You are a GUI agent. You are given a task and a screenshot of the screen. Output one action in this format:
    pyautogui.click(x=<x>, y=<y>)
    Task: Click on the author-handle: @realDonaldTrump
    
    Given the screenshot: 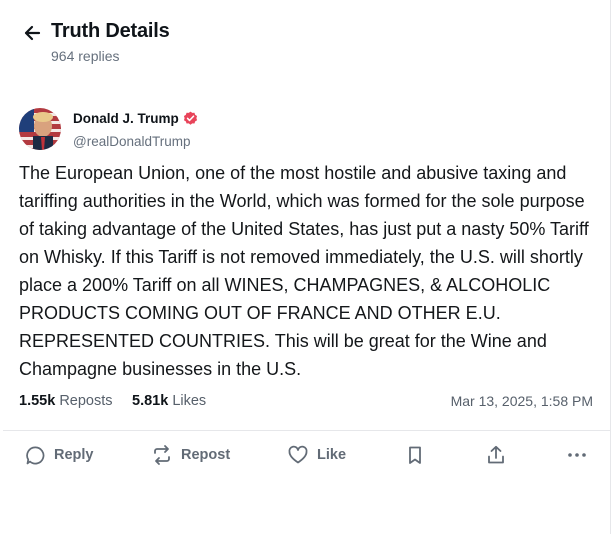 What is the action you would take?
    pyautogui.click(x=132, y=141)
    